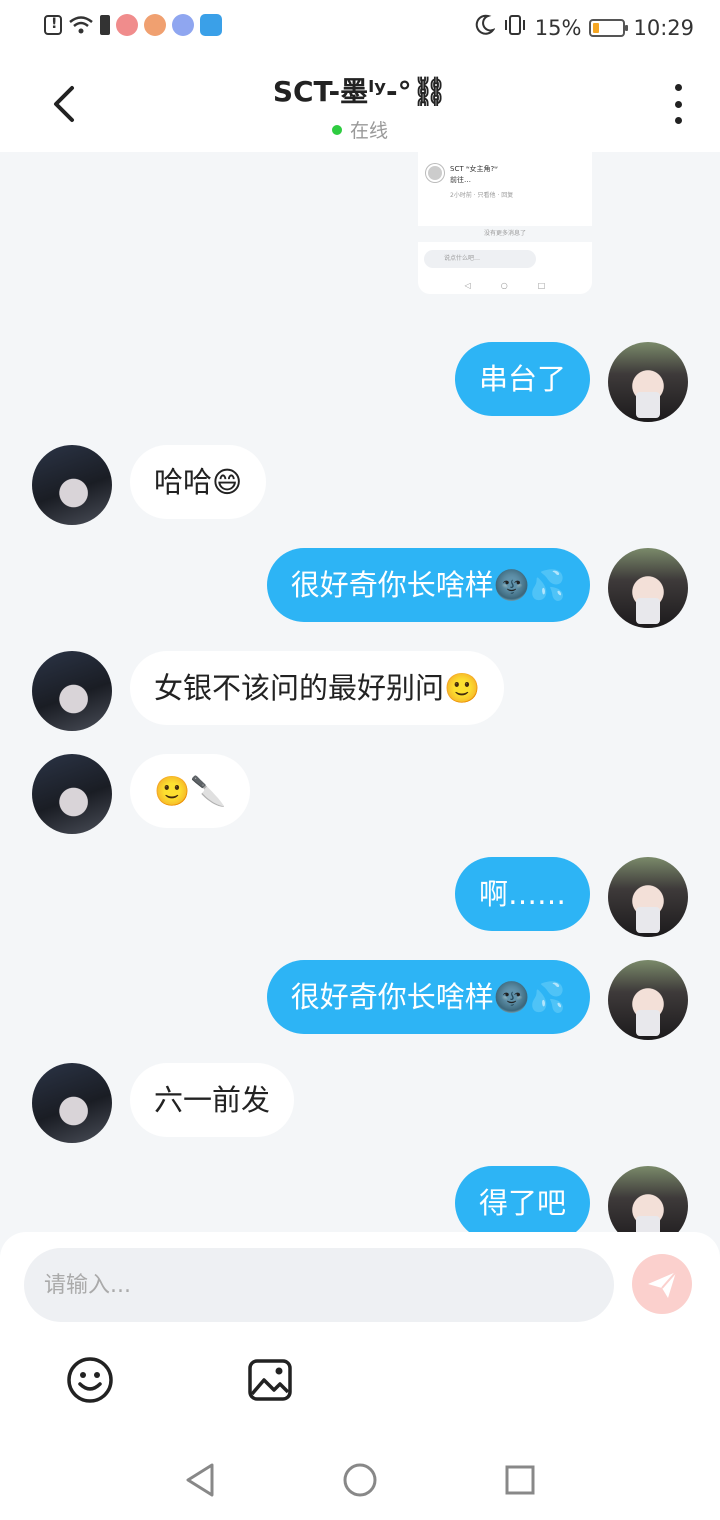 This screenshot has width=720, height=1520. I want to click on browser-icon, so click(211, 25).